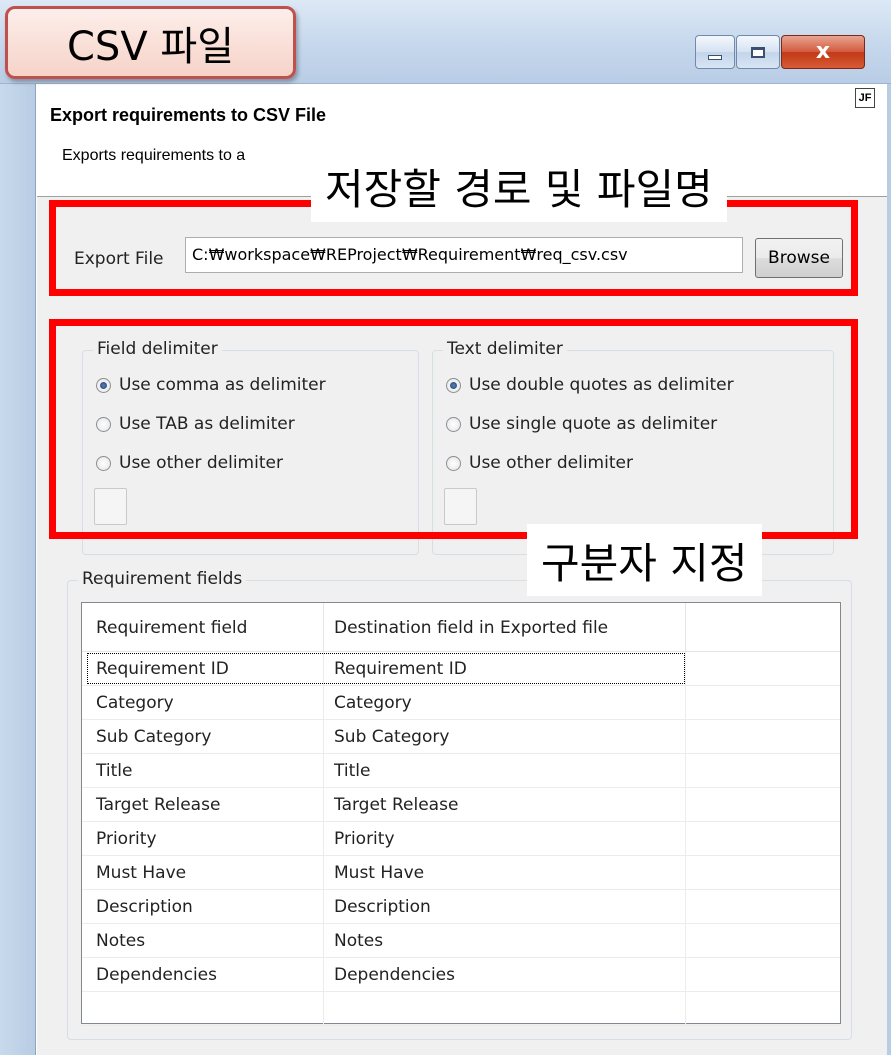 The width and height of the screenshot is (891, 1055). I want to click on requirement-field-cell: Title, so click(203, 771).